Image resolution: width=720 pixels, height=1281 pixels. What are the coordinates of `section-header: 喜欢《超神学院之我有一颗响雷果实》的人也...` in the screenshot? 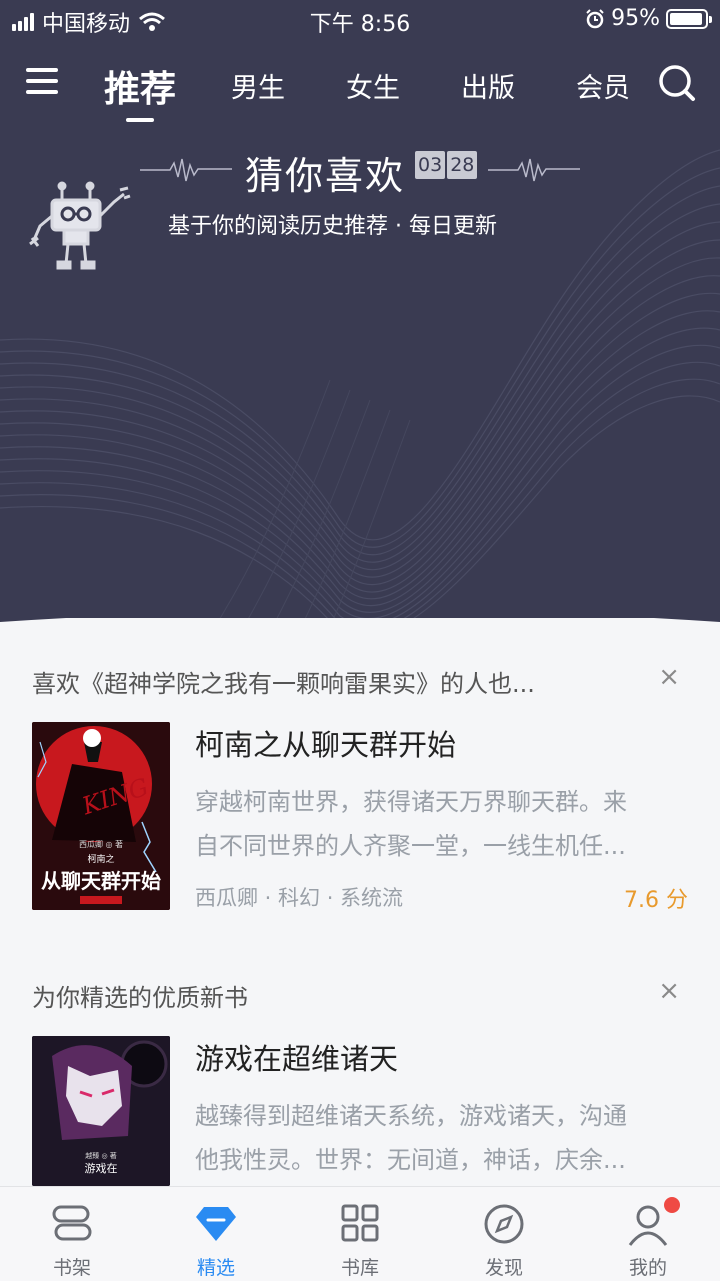 It's located at (283, 684).